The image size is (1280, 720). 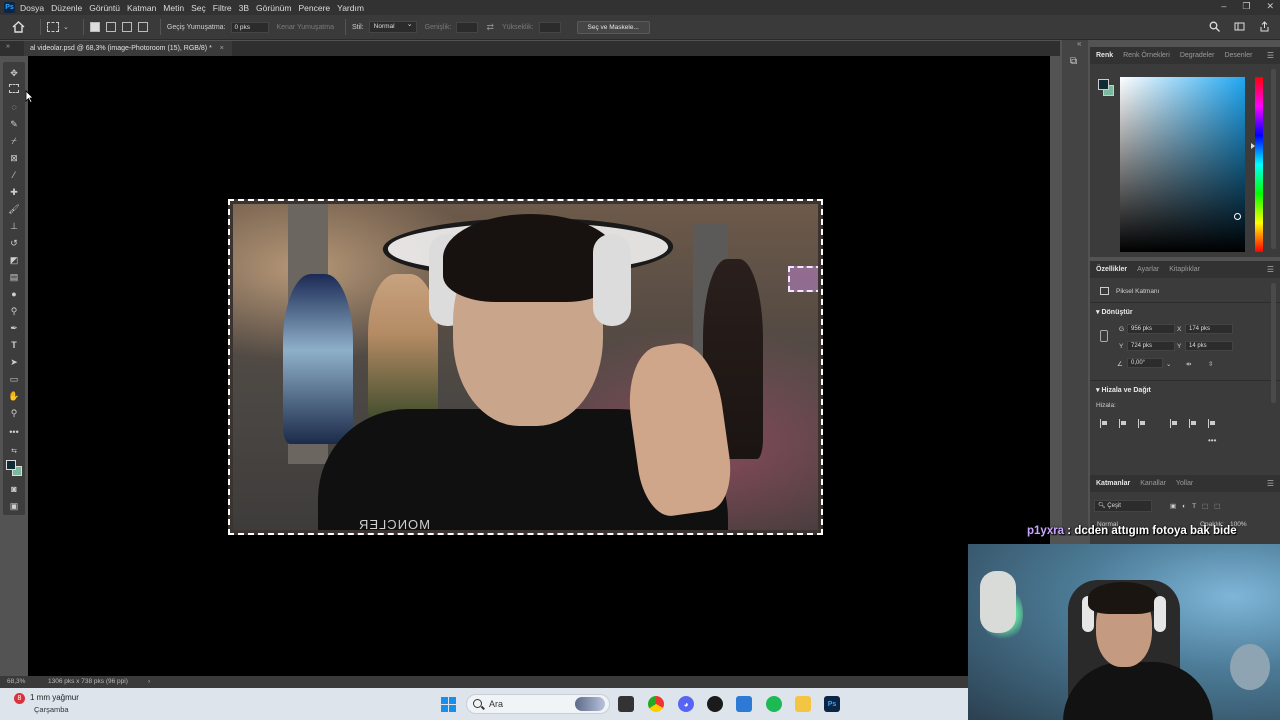 What do you see at coordinates (14, 107) in the screenshot?
I see `lasso-tool-icon: ◌` at bounding box center [14, 107].